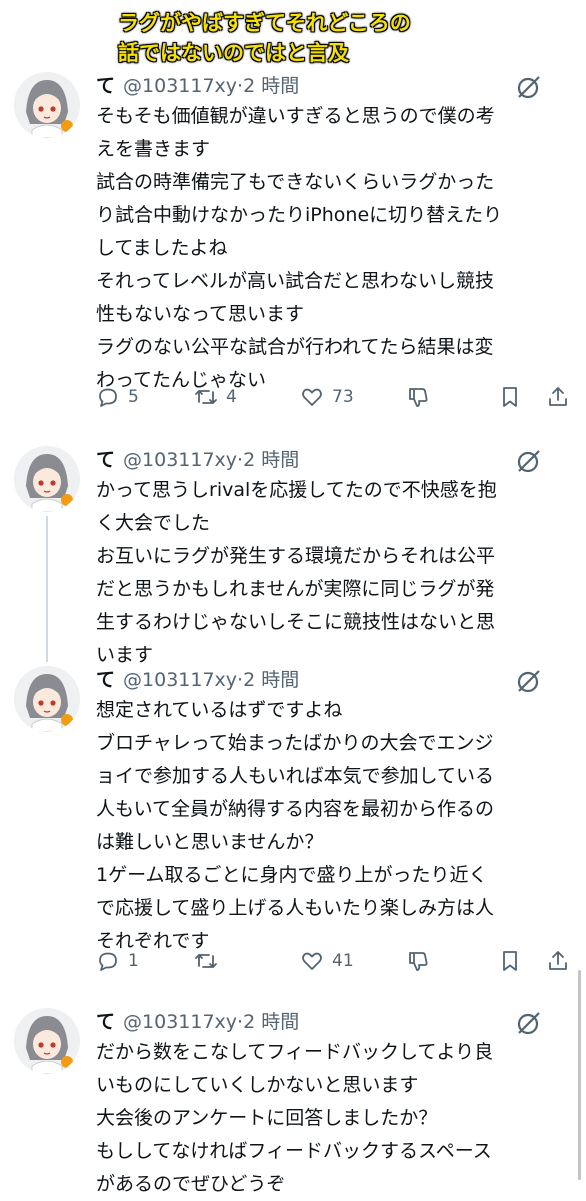 This screenshot has height=1201, width=586. I want to click on reply-button: 5, so click(117, 397).